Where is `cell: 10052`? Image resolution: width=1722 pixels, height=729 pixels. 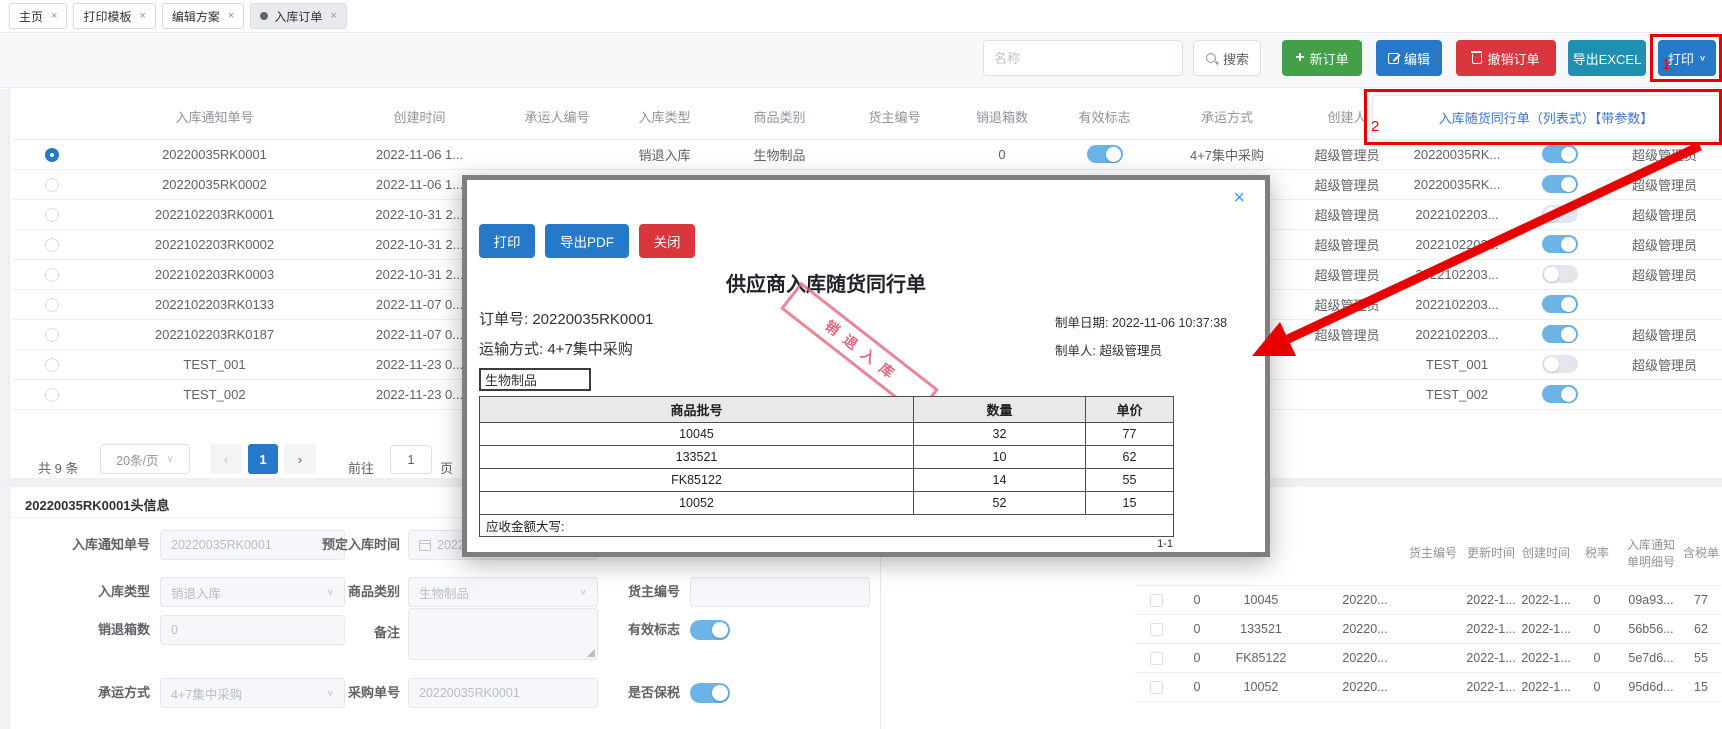 cell: 10052 is located at coordinates (1261, 687).